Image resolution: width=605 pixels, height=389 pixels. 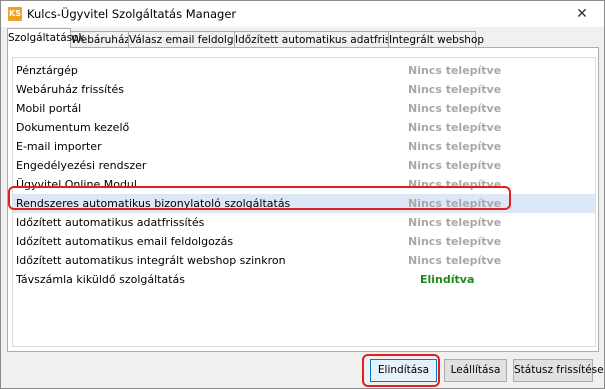 What do you see at coordinates (304, 127) in the screenshot?
I see `service-row: Dokumentum kezelő Nincs telepítve` at bounding box center [304, 127].